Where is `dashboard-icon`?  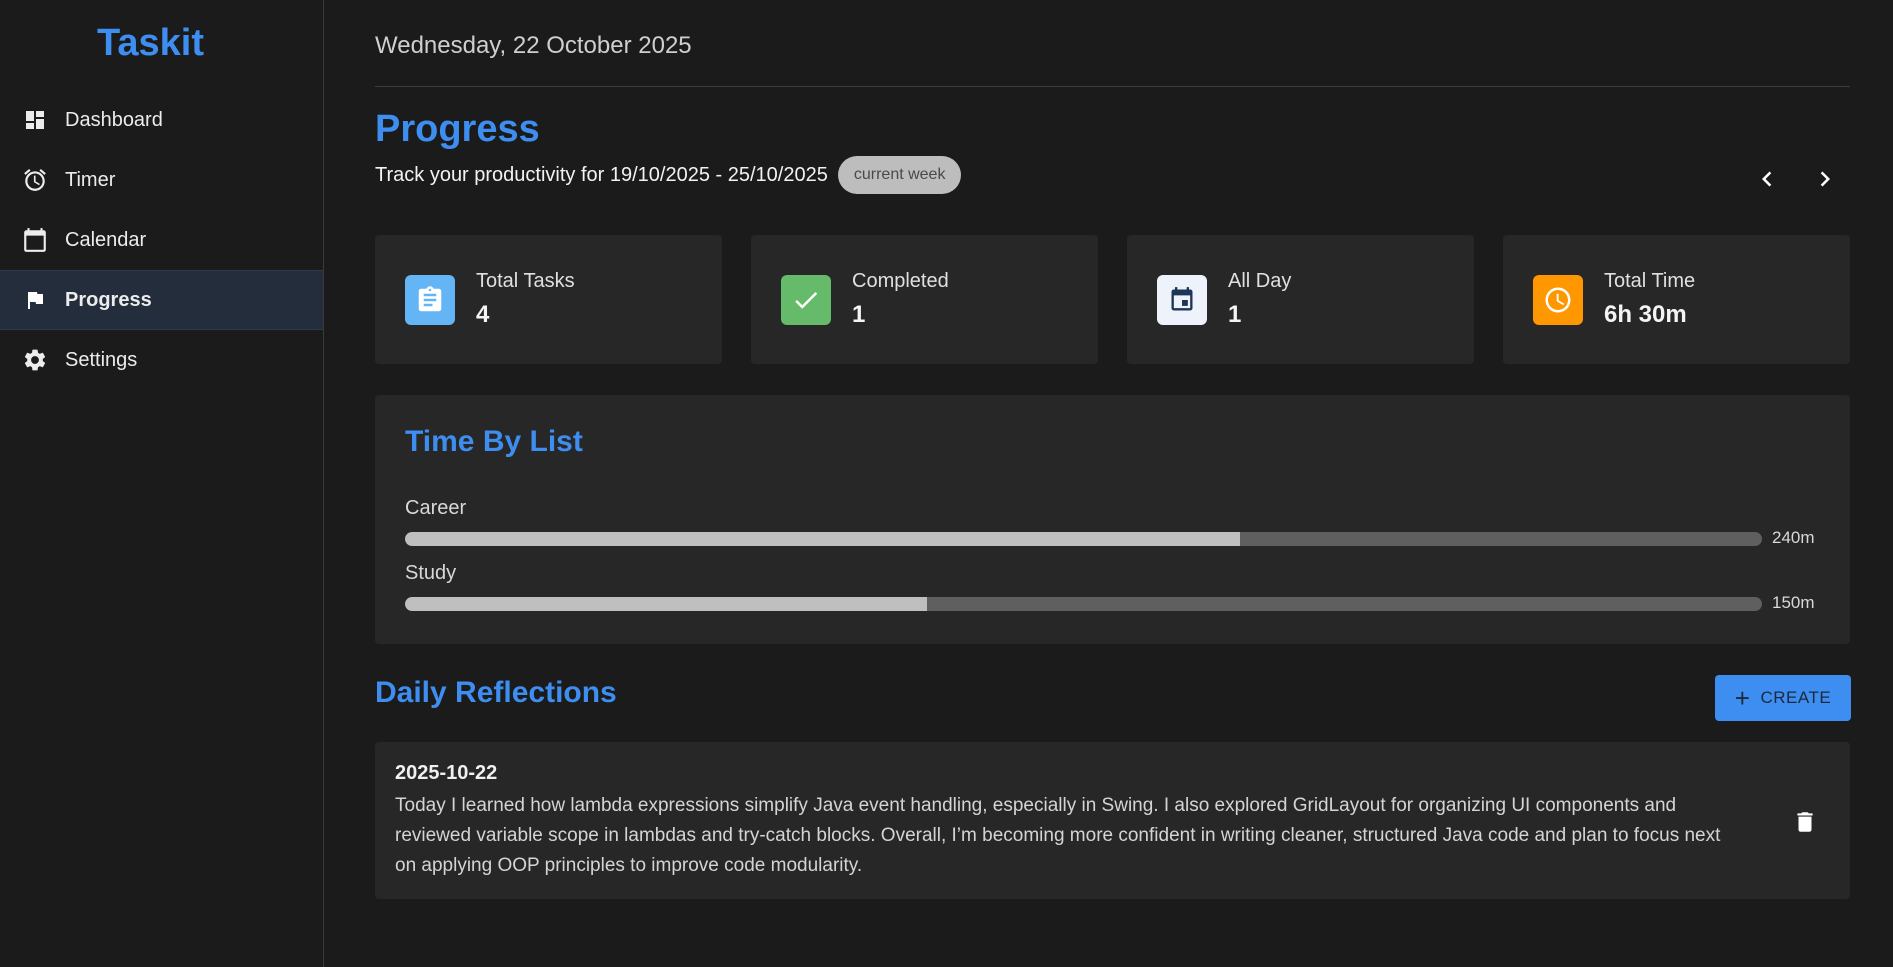 dashboard-icon is located at coordinates (35, 120).